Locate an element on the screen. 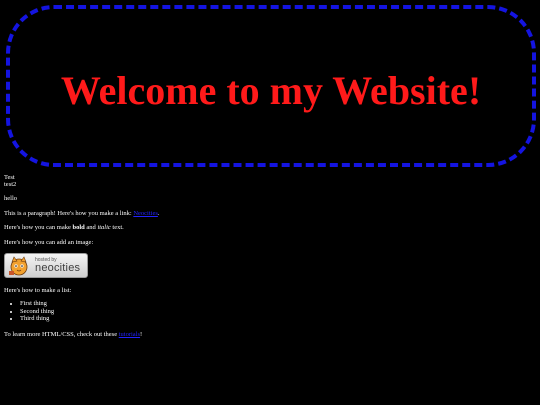 The image size is (540, 405). cat-mascot-icon is located at coordinates (18, 266).